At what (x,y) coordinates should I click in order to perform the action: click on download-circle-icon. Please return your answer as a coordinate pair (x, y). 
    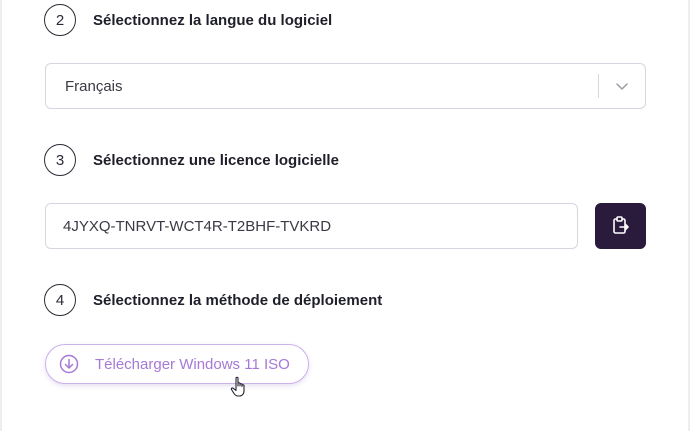
    Looking at the image, I should click on (69, 364).